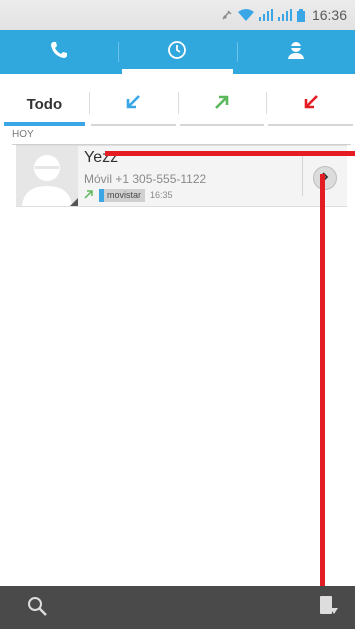  What do you see at coordinates (329, 15) in the screenshot?
I see `status-time: 16:36` at bounding box center [329, 15].